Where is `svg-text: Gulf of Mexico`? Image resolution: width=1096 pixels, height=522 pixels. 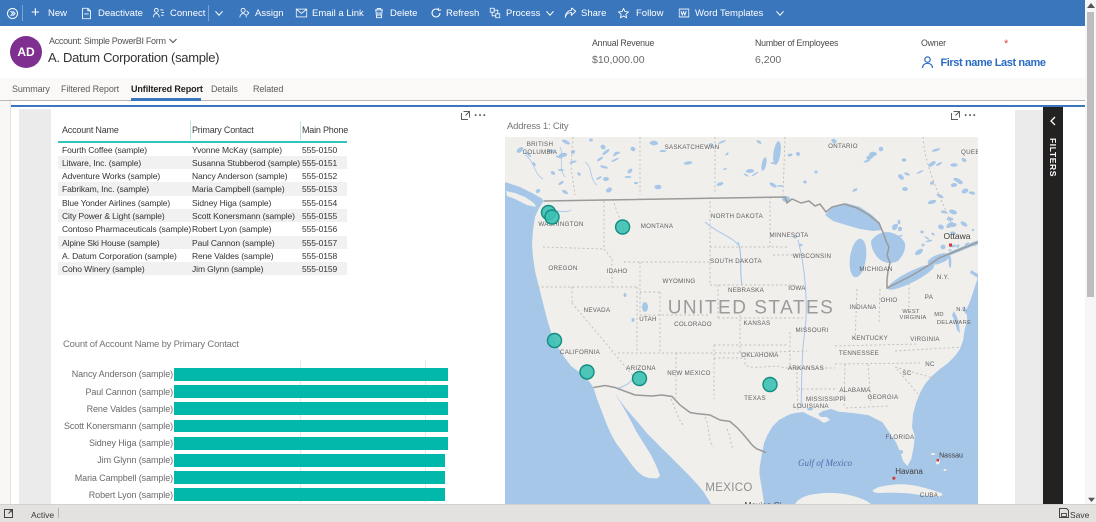 svg-text: Gulf of Mexico is located at coordinates (825, 463).